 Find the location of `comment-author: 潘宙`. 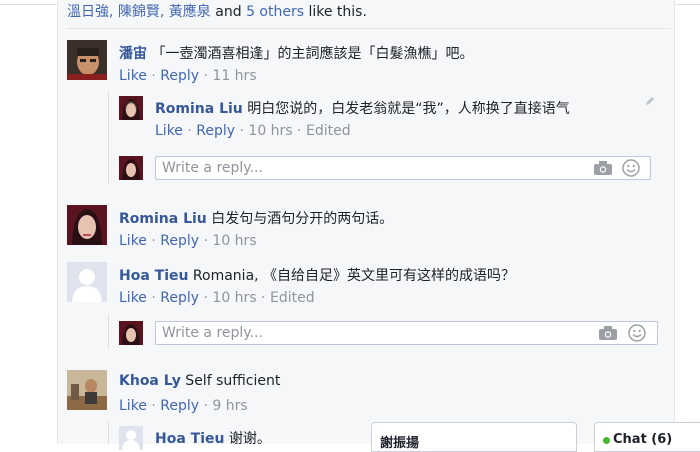

comment-author: 潘宙 is located at coordinates (133, 54).